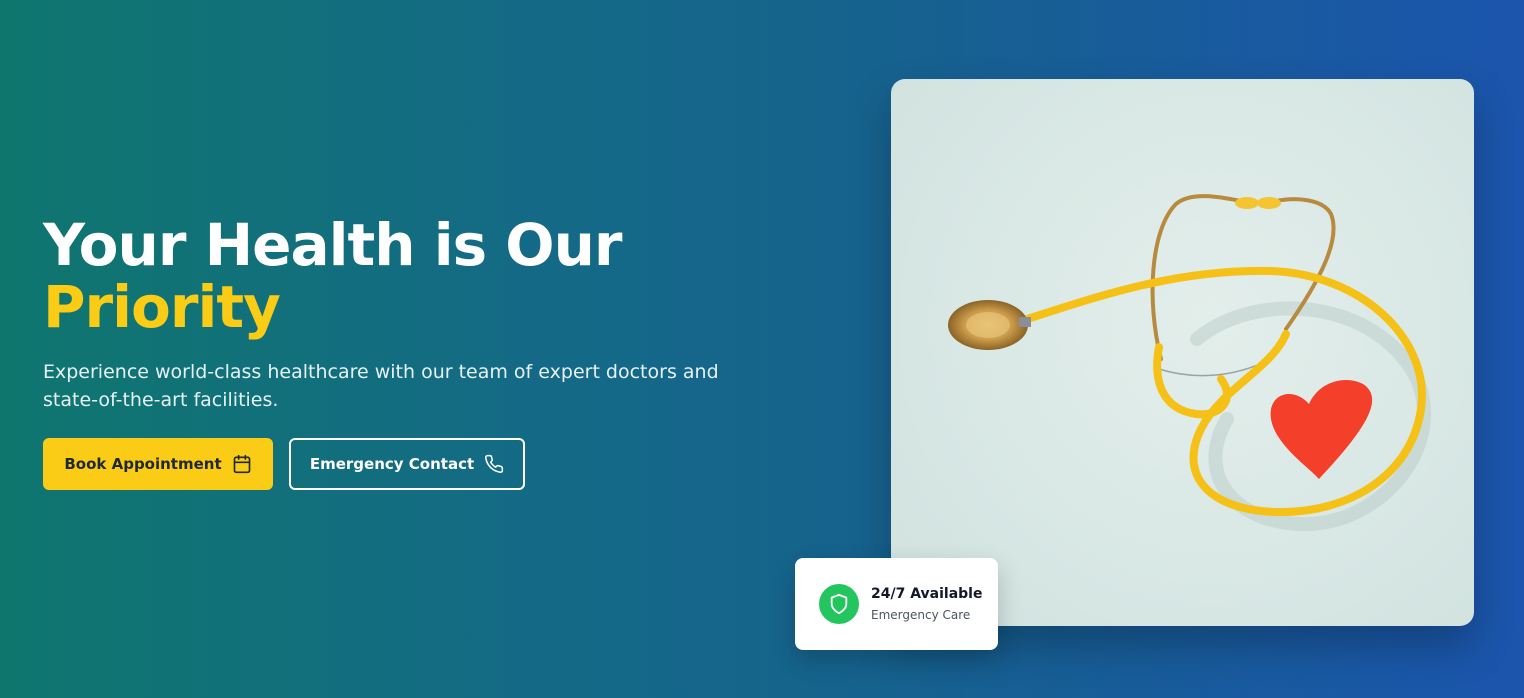 The image size is (1524, 698). What do you see at coordinates (926, 604) in the screenshot?
I see `badge-text: 24/7 Available Emergency Care` at bounding box center [926, 604].